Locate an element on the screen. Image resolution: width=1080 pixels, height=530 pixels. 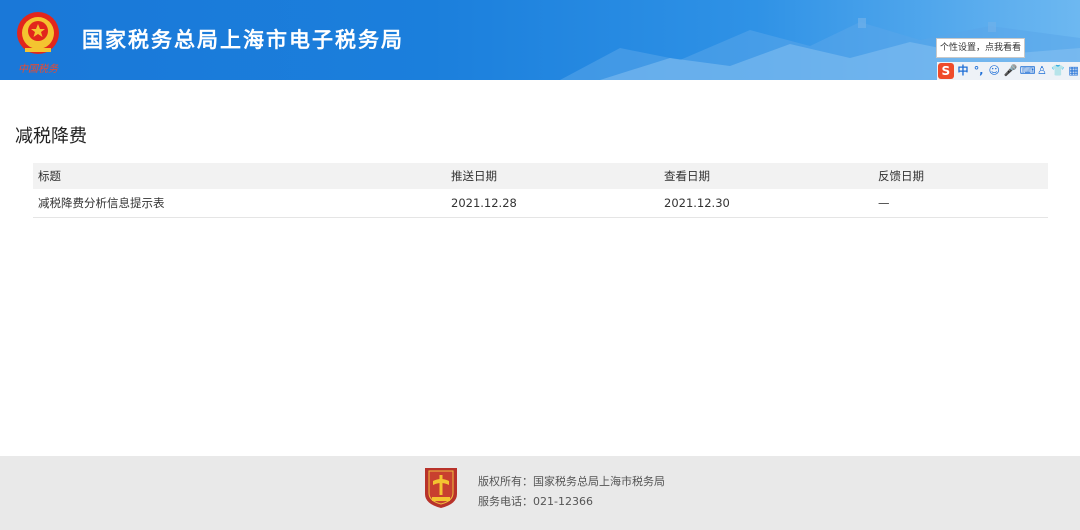
tax-shield-logo-icon is located at coordinates (441, 488).